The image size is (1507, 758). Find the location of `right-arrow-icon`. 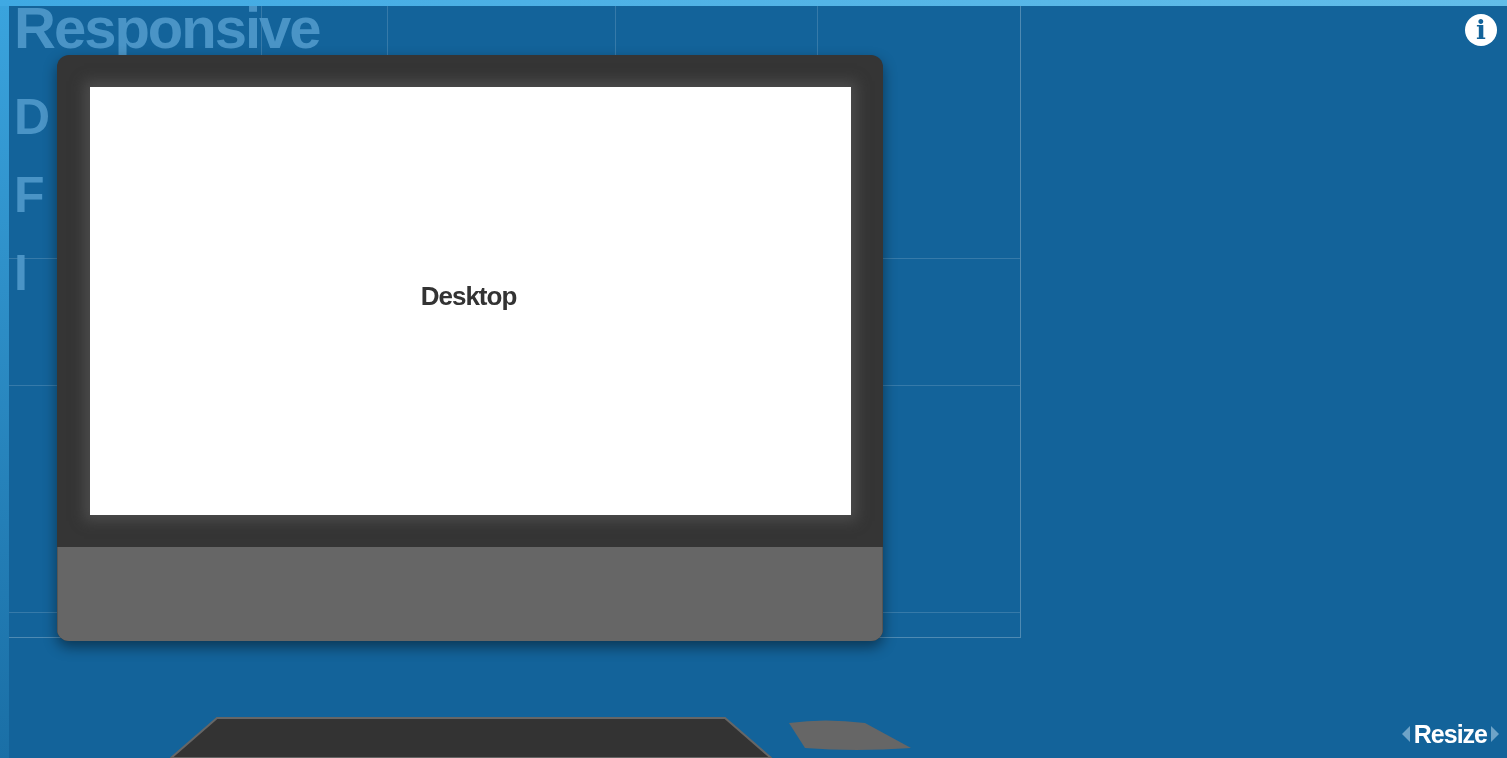

right-arrow-icon is located at coordinates (1495, 734).